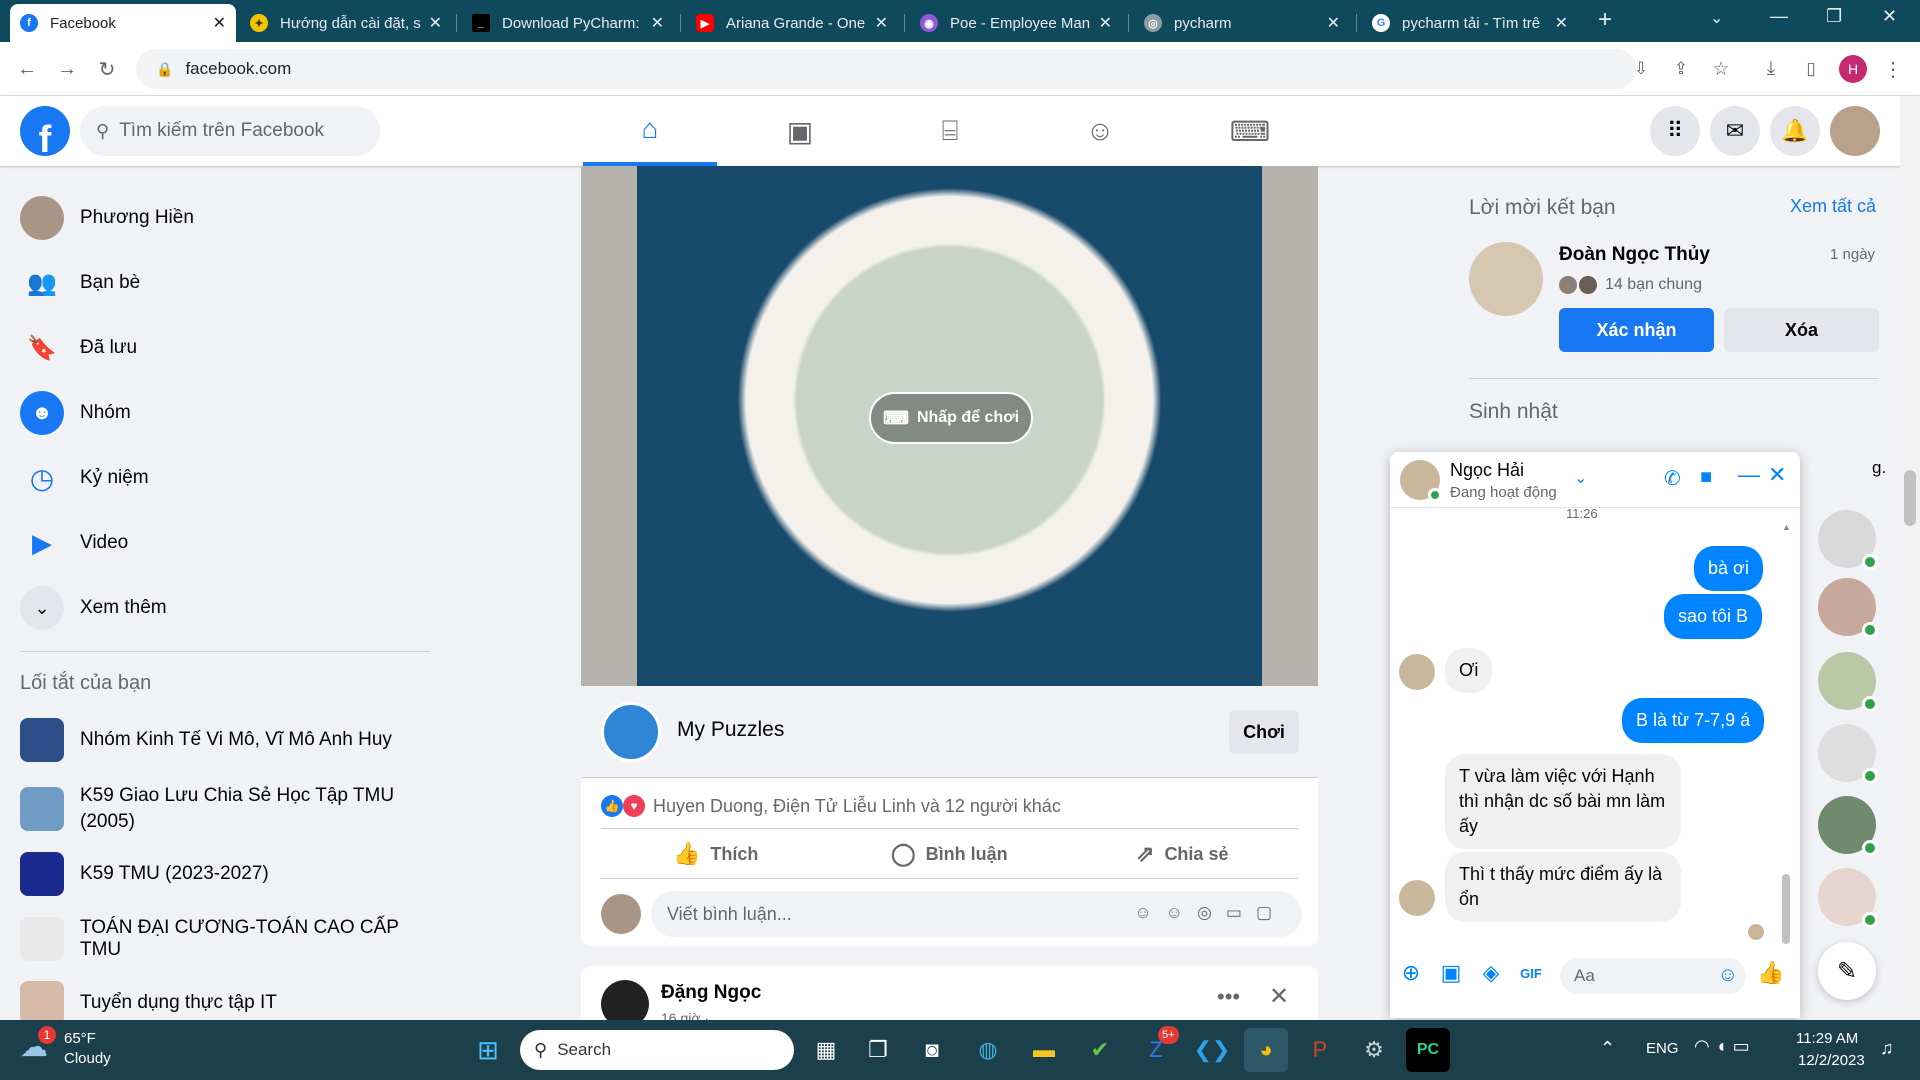 Image resolution: width=1920 pixels, height=1080 pixels. I want to click on edge-icon: ◍, so click(988, 1050).